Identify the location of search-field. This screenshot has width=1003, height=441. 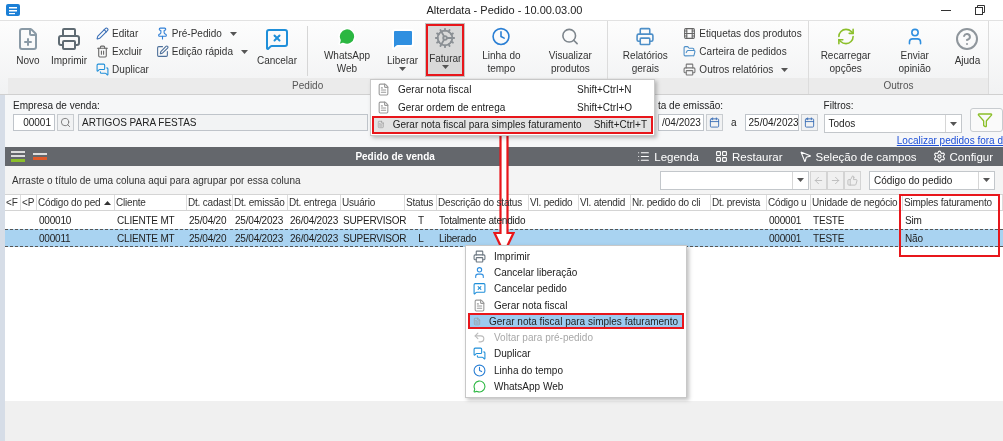
(734, 180).